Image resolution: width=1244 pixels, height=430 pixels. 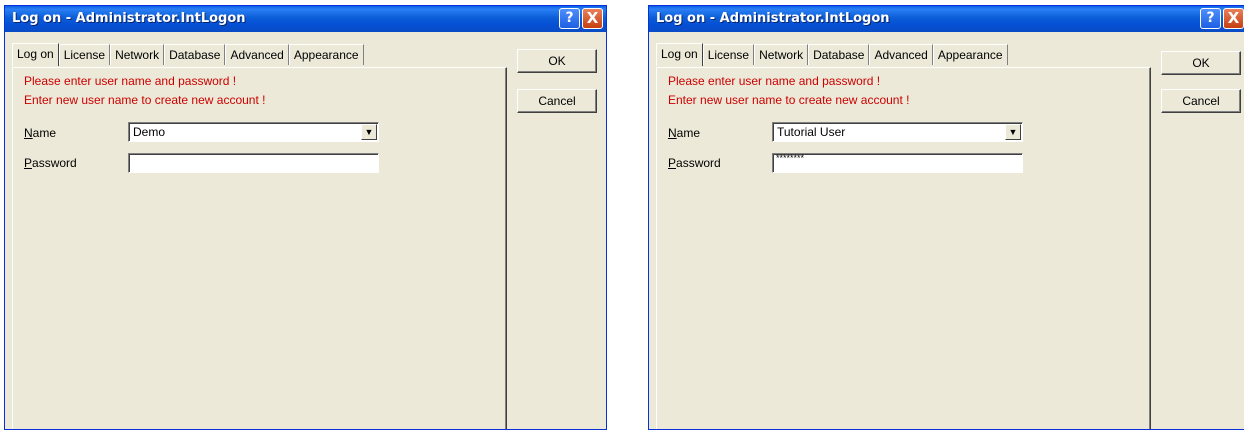 I want to click on name-combobox: Tutorial User ▼, so click(x=897, y=132).